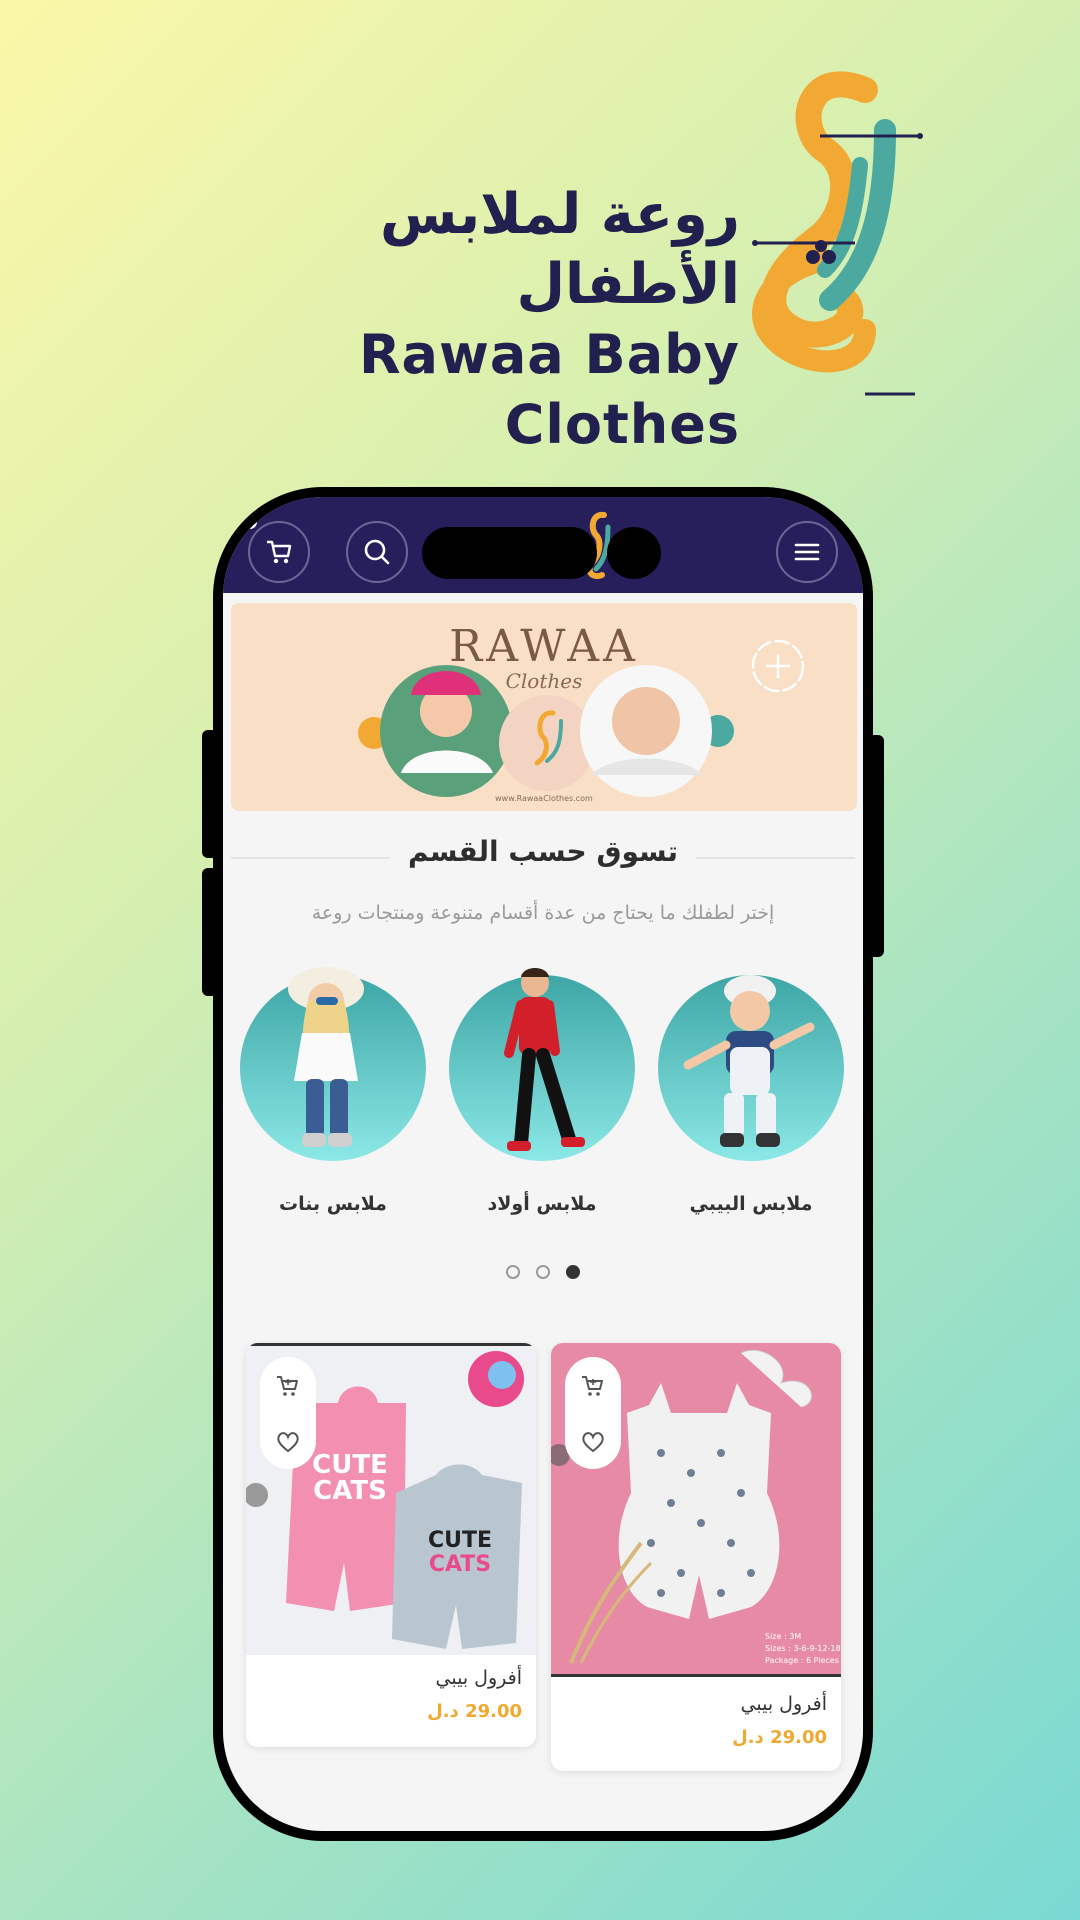  I want to click on section-heading: تسوق حسب القسم, so click(543, 851).